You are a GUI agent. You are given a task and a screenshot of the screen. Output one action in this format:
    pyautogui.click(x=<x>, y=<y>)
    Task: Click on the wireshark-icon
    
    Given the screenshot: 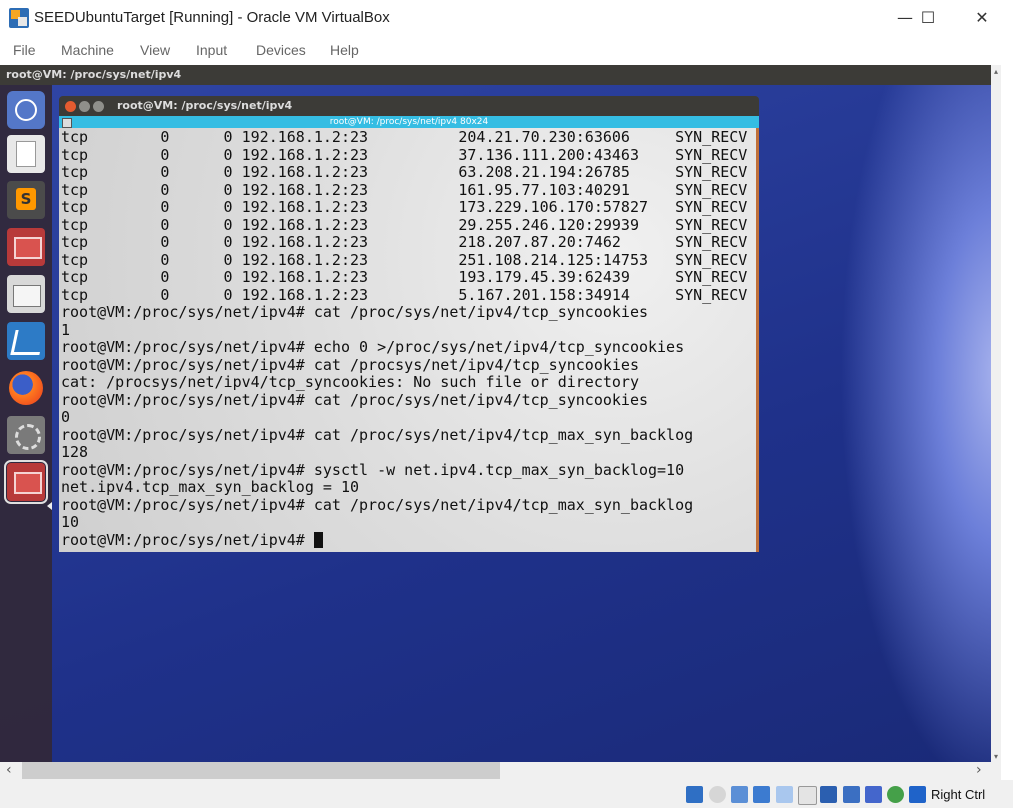 What is the action you would take?
    pyautogui.click(x=26, y=341)
    